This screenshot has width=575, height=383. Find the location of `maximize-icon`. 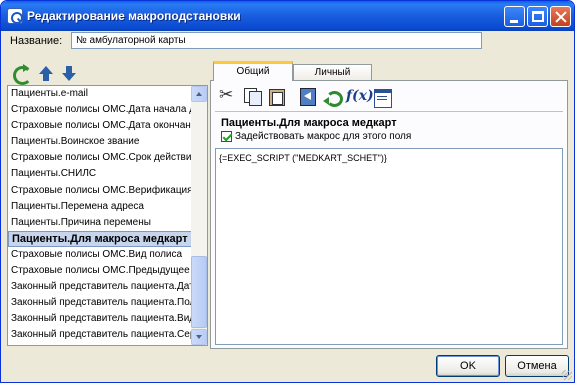

maximize-icon is located at coordinates (538, 16).